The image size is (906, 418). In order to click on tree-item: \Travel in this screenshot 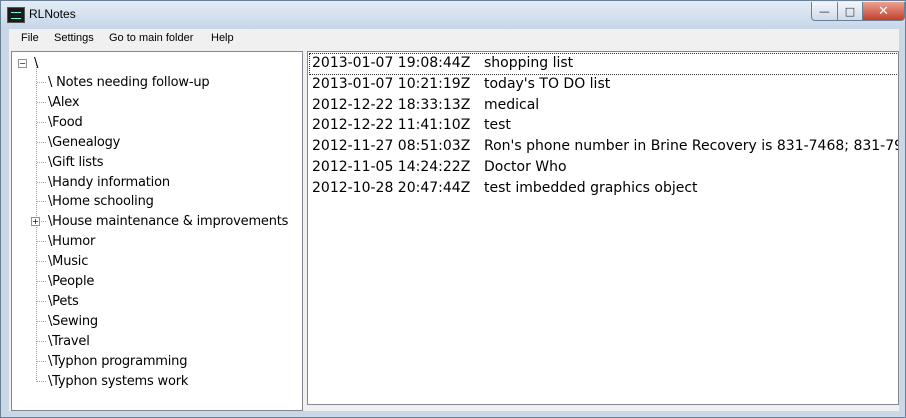, I will do `click(69, 344)`.